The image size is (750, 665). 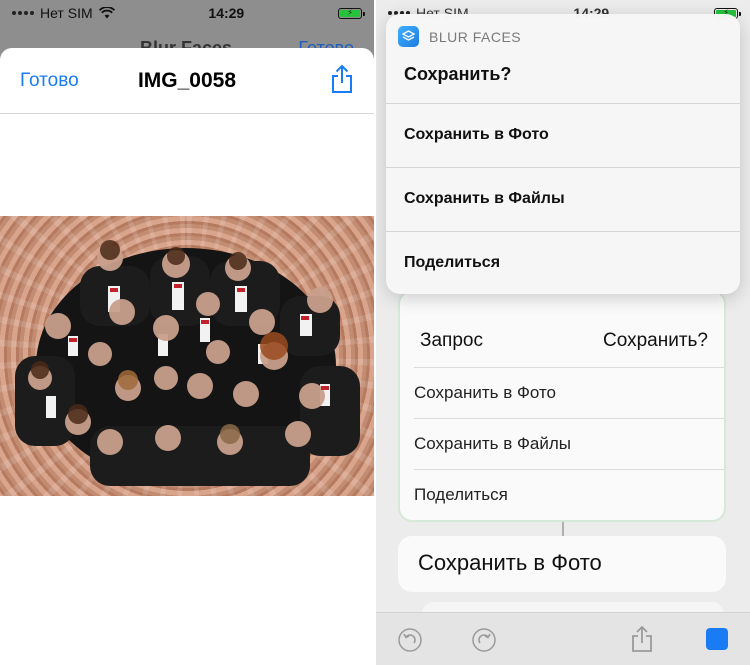 What do you see at coordinates (717, 639) in the screenshot?
I see `stop-icon` at bounding box center [717, 639].